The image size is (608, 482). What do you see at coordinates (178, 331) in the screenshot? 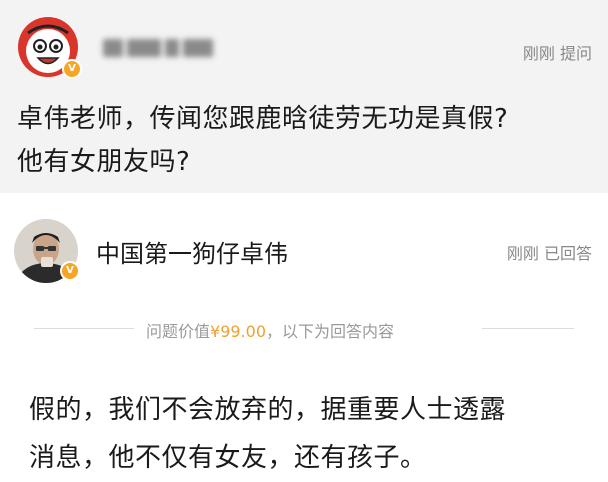
I see `divider-prefix: 问题价值` at bounding box center [178, 331].